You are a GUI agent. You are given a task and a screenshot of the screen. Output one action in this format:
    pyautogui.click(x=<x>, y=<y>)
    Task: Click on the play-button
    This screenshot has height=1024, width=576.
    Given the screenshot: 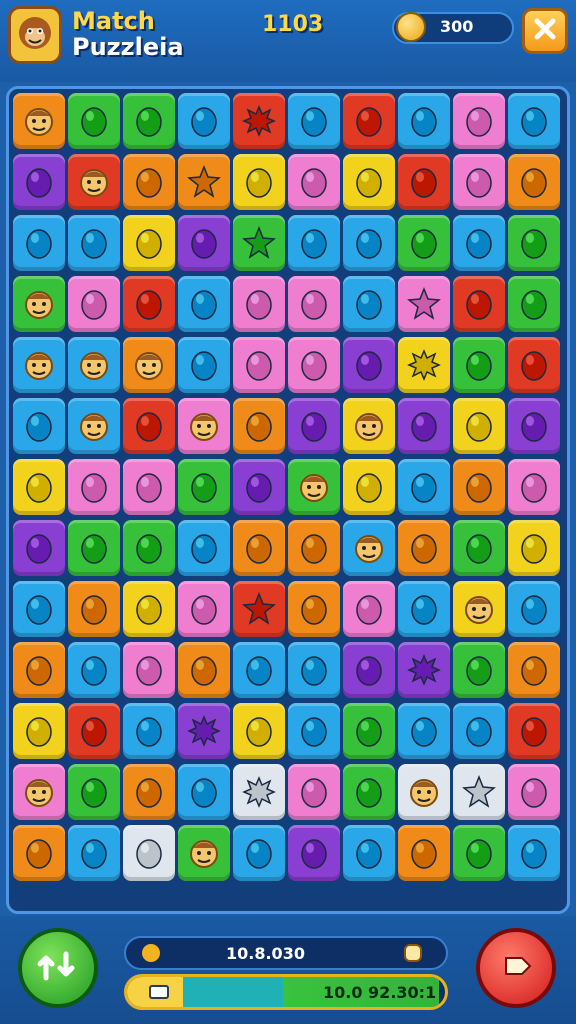 What is the action you would take?
    pyautogui.click(x=516, y=968)
    